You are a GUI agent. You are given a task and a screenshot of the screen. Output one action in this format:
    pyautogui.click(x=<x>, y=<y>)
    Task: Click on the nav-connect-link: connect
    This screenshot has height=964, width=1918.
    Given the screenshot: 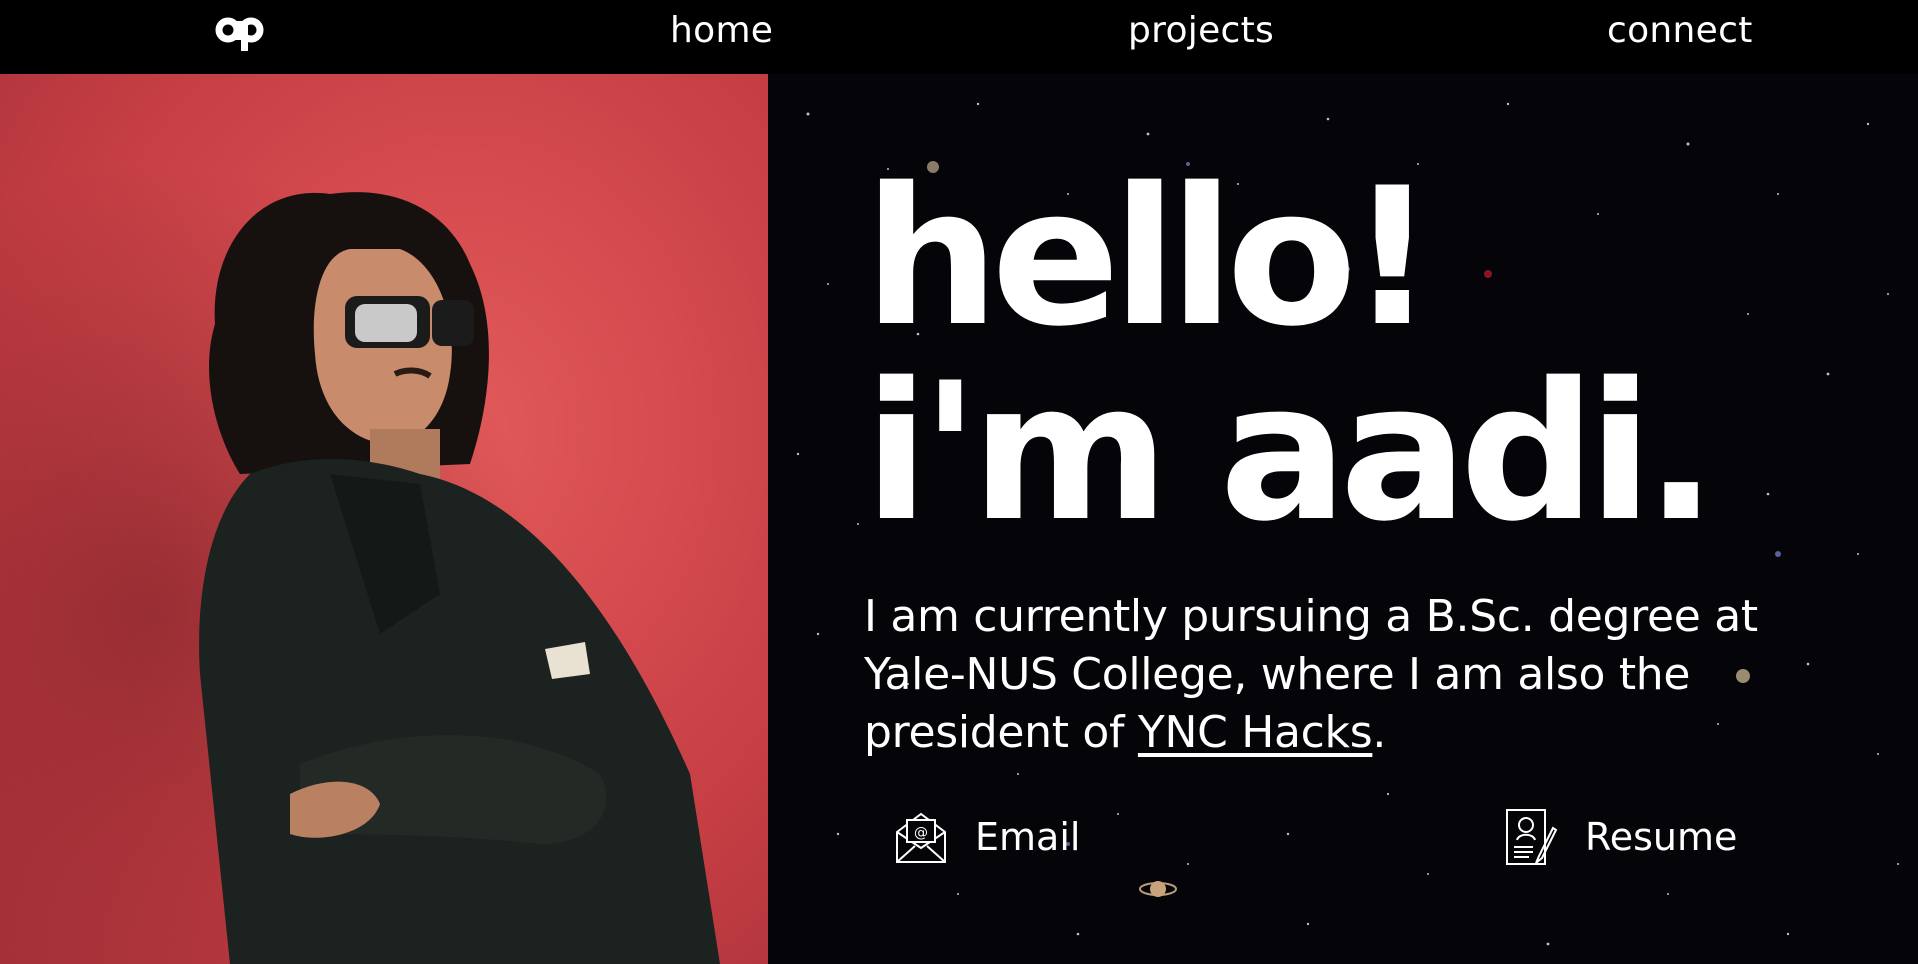 What is the action you would take?
    pyautogui.click(x=1680, y=30)
    